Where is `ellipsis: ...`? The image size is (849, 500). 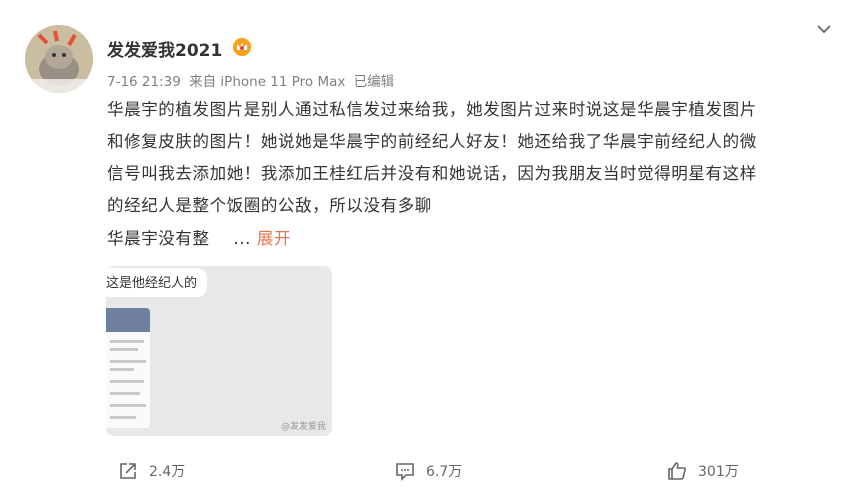 ellipsis: ... is located at coordinates (242, 238).